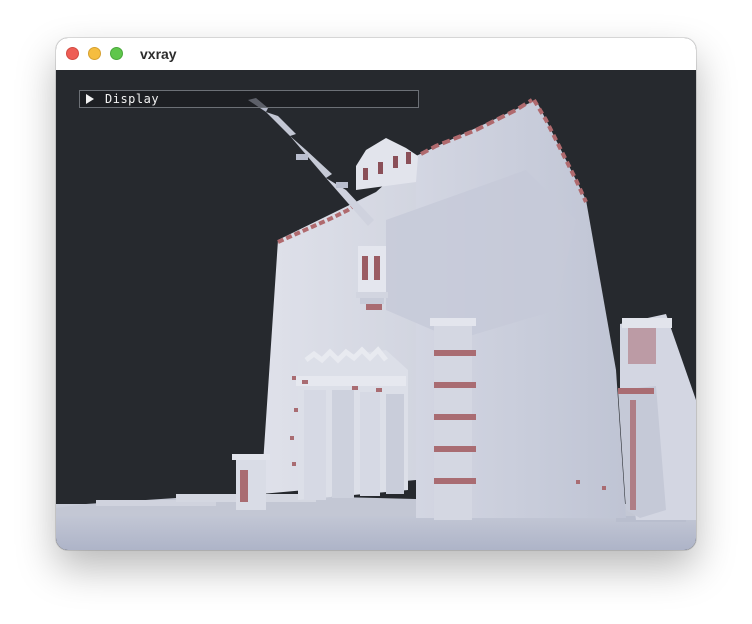 Image resolution: width=752 pixels, height=624 pixels. What do you see at coordinates (90, 99) in the screenshot?
I see `triangle-right-icon` at bounding box center [90, 99].